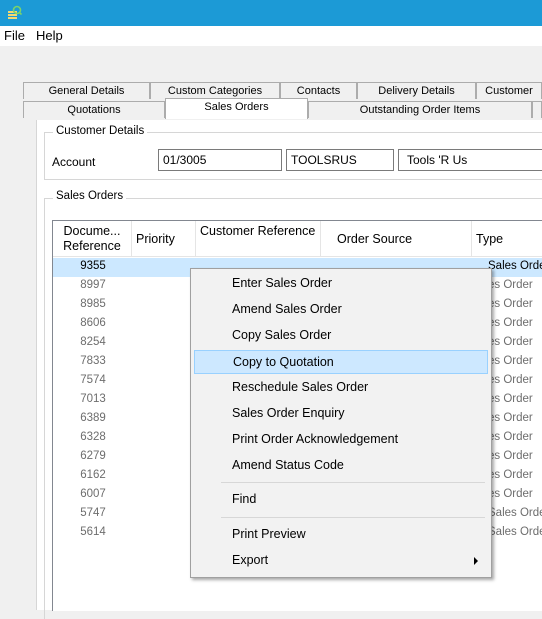  What do you see at coordinates (258, 239) in the screenshot?
I see `col-header-customer-reference: Customer Reference` at bounding box center [258, 239].